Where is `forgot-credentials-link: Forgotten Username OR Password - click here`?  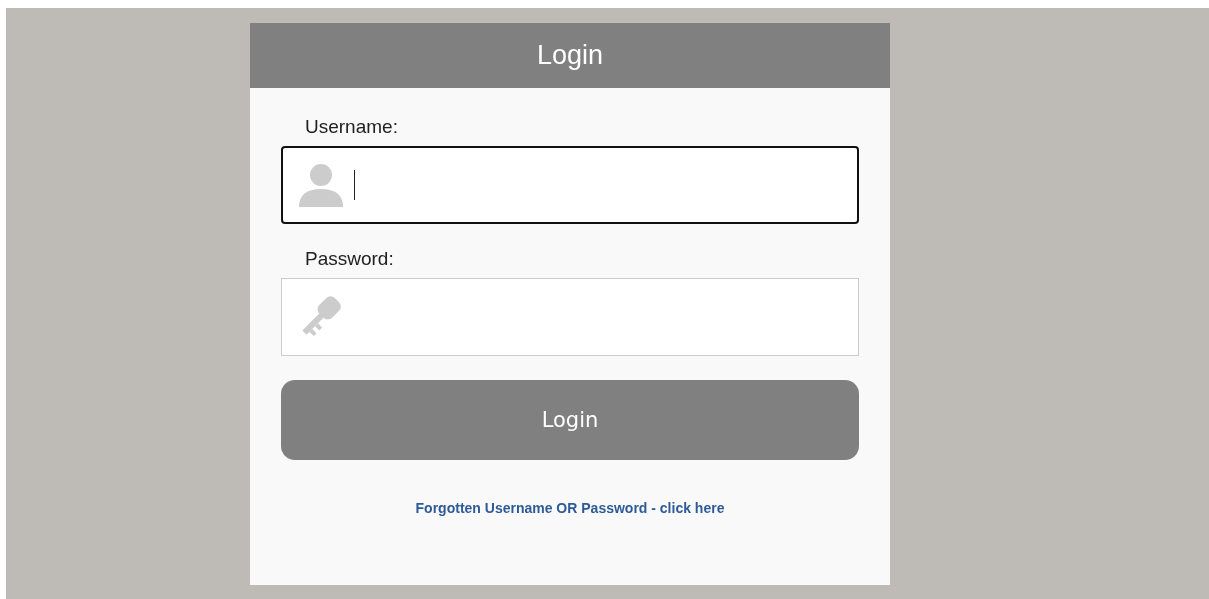
forgot-credentials-link: Forgotten Username OR Password - click here is located at coordinates (570, 508).